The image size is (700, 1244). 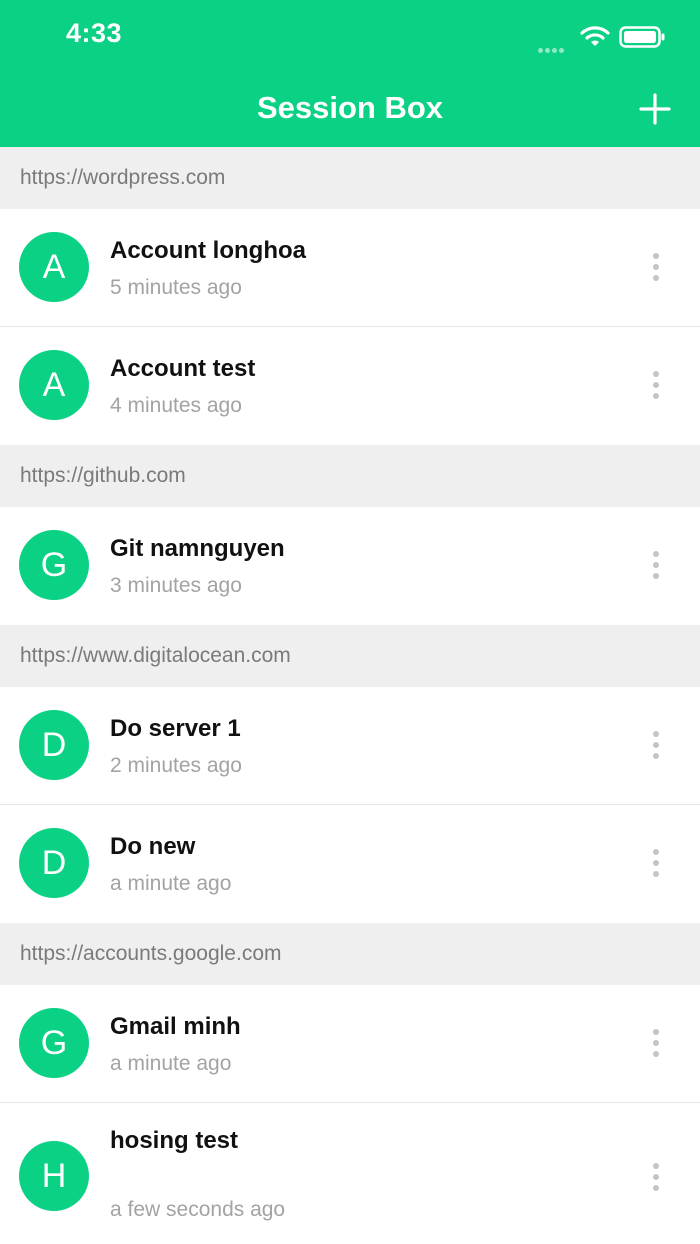 I want to click on session-title: Do new, so click(x=153, y=846).